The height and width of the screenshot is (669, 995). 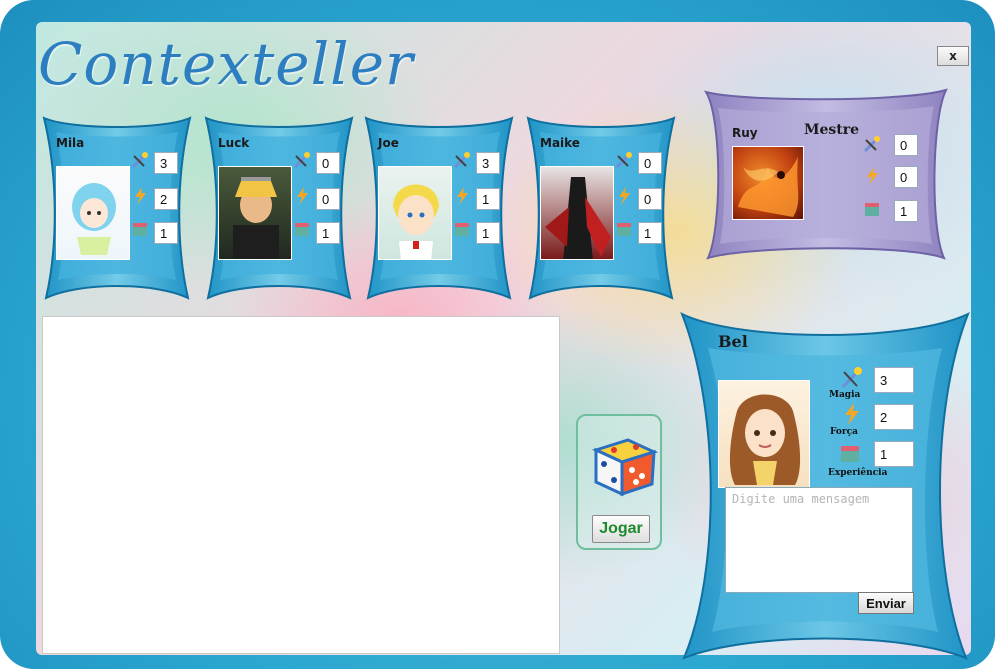 I want to click on player-forca-value: 1, so click(x=488, y=199).